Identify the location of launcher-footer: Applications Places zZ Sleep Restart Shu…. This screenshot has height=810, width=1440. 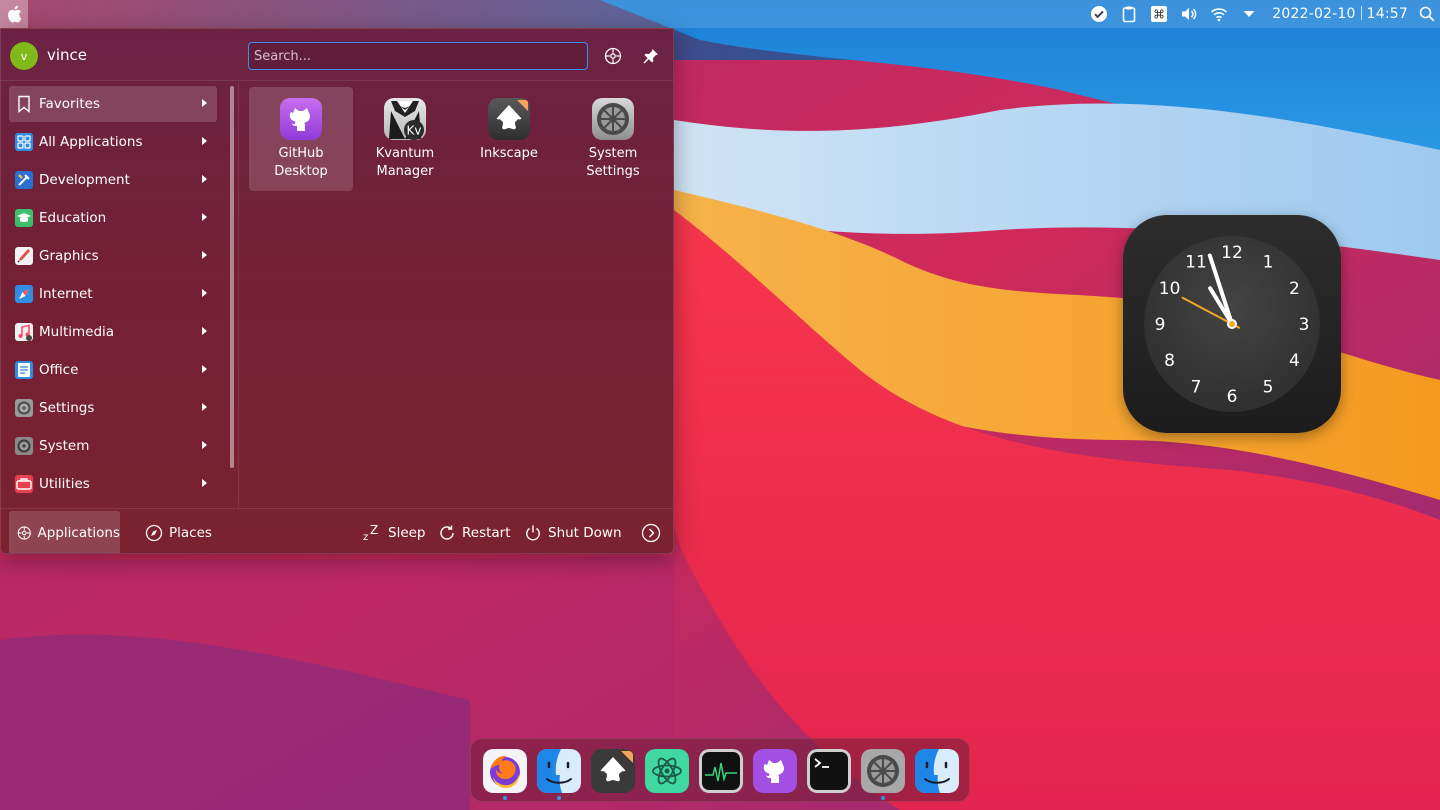
(337, 530).